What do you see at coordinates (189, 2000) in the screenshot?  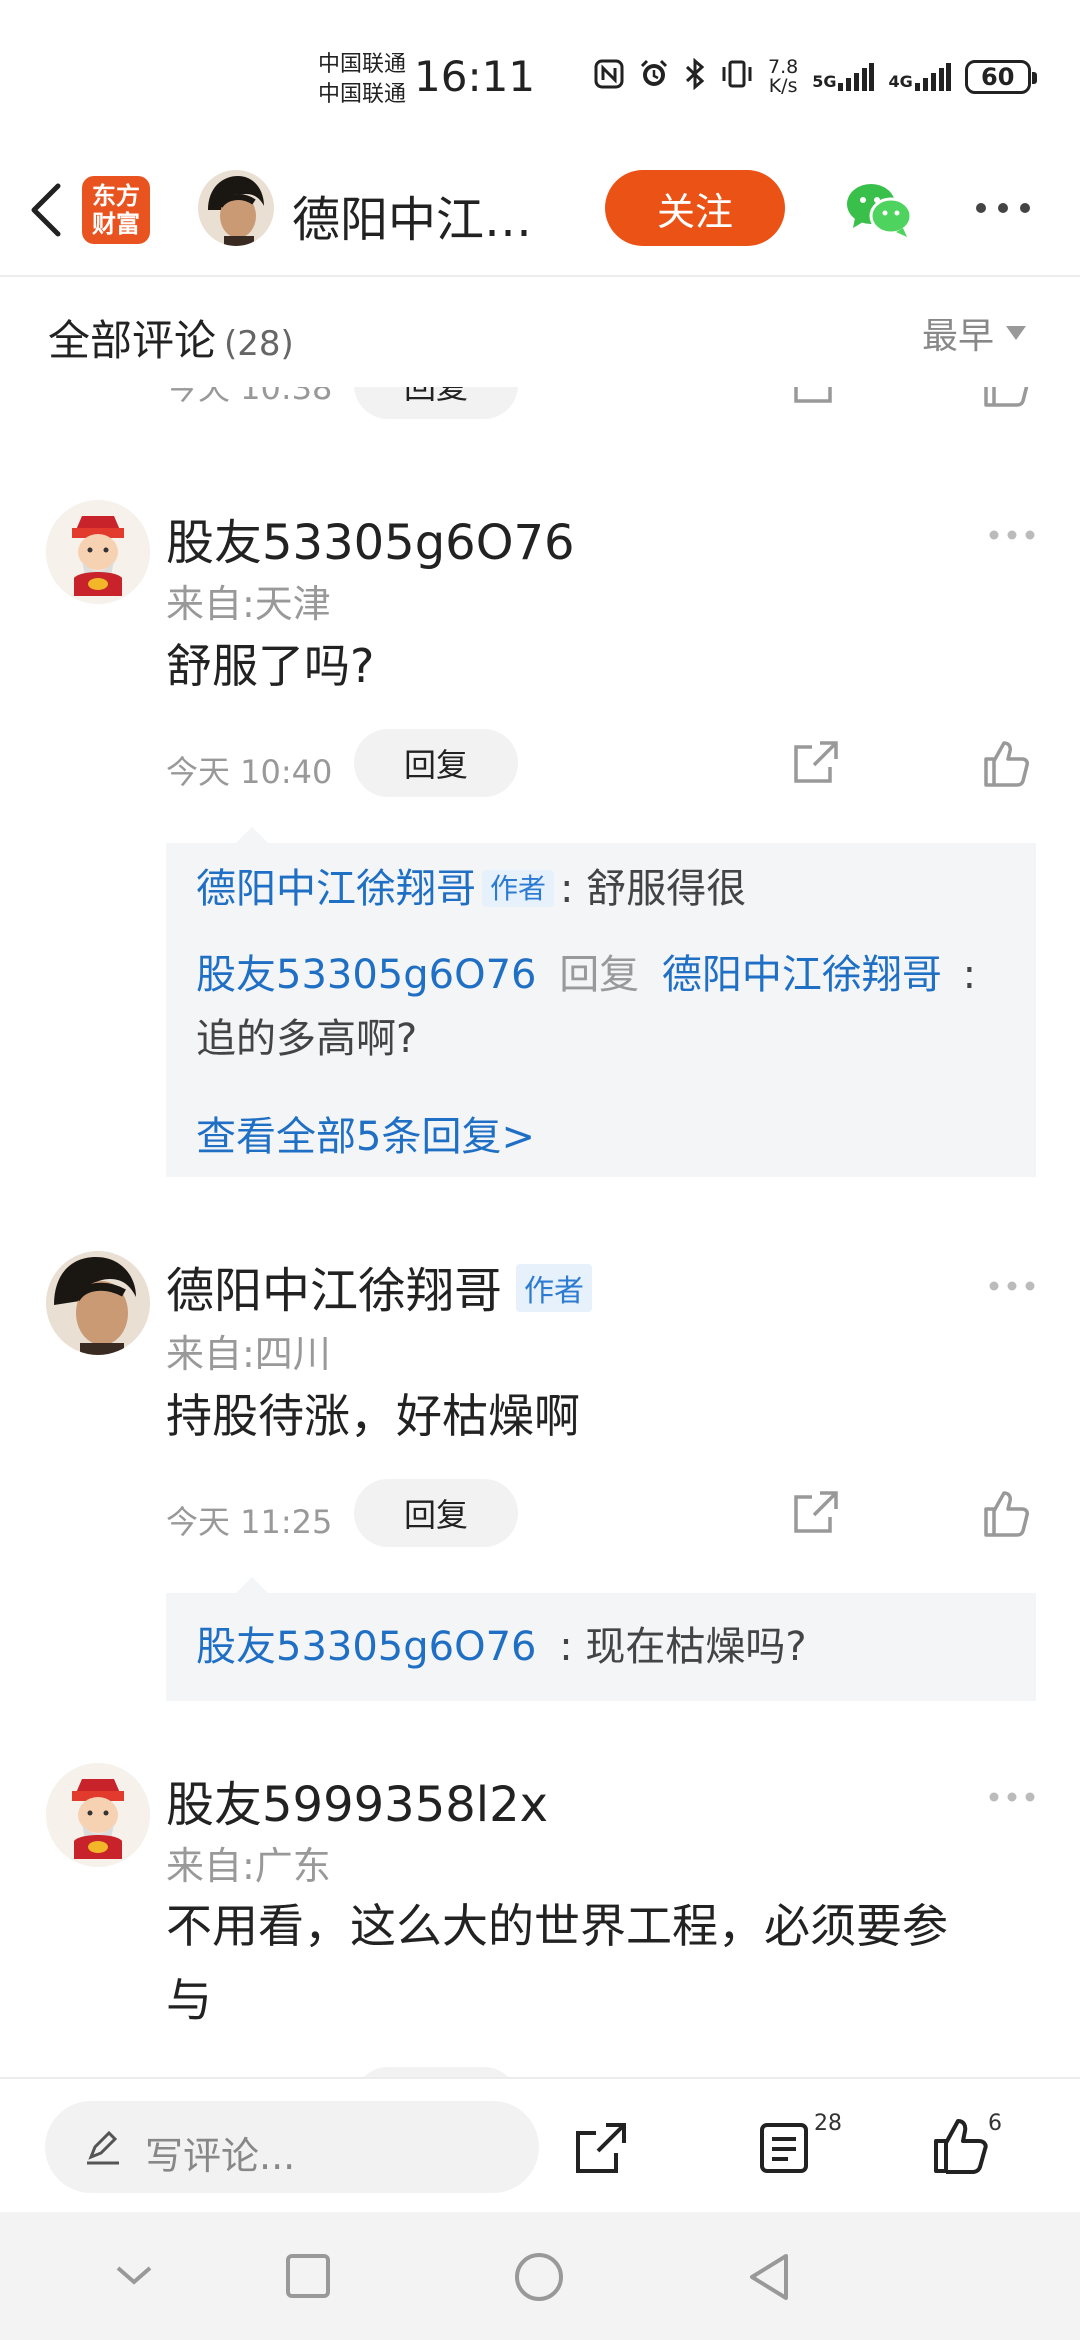 I see `comment-text-line: 与` at bounding box center [189, 2000].